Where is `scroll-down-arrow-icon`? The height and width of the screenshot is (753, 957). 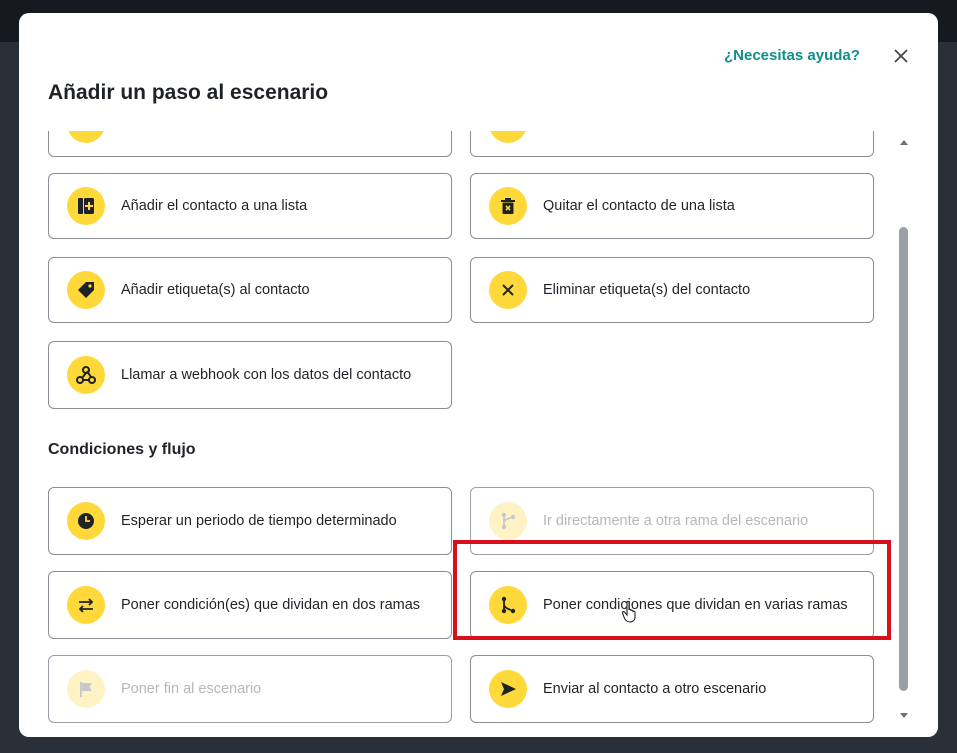
scroll-down-arrow-icon is located at coordinates (904, 716).